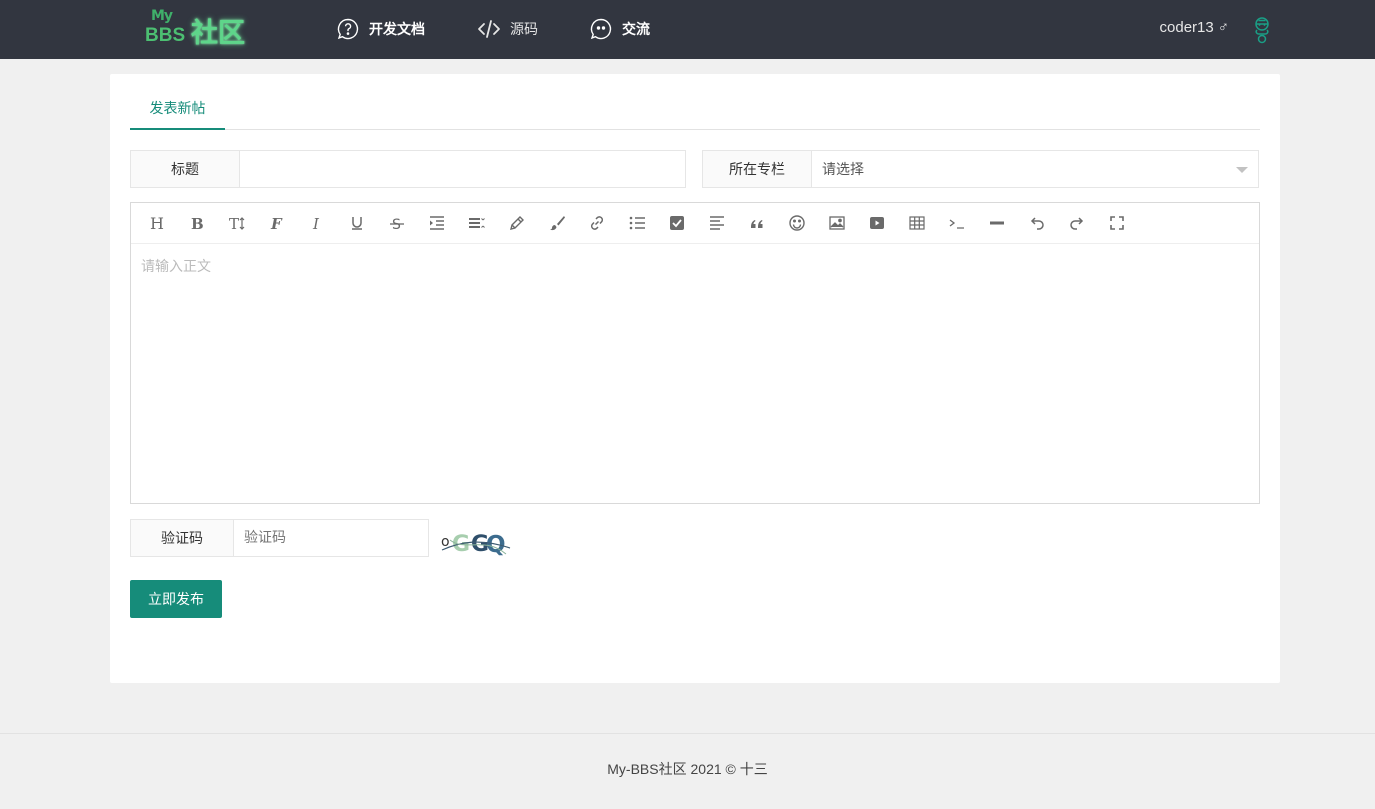  Describe the element at coordinates (524, 30) in the screenshot. I see `nav-item-label: 源码` at that location.